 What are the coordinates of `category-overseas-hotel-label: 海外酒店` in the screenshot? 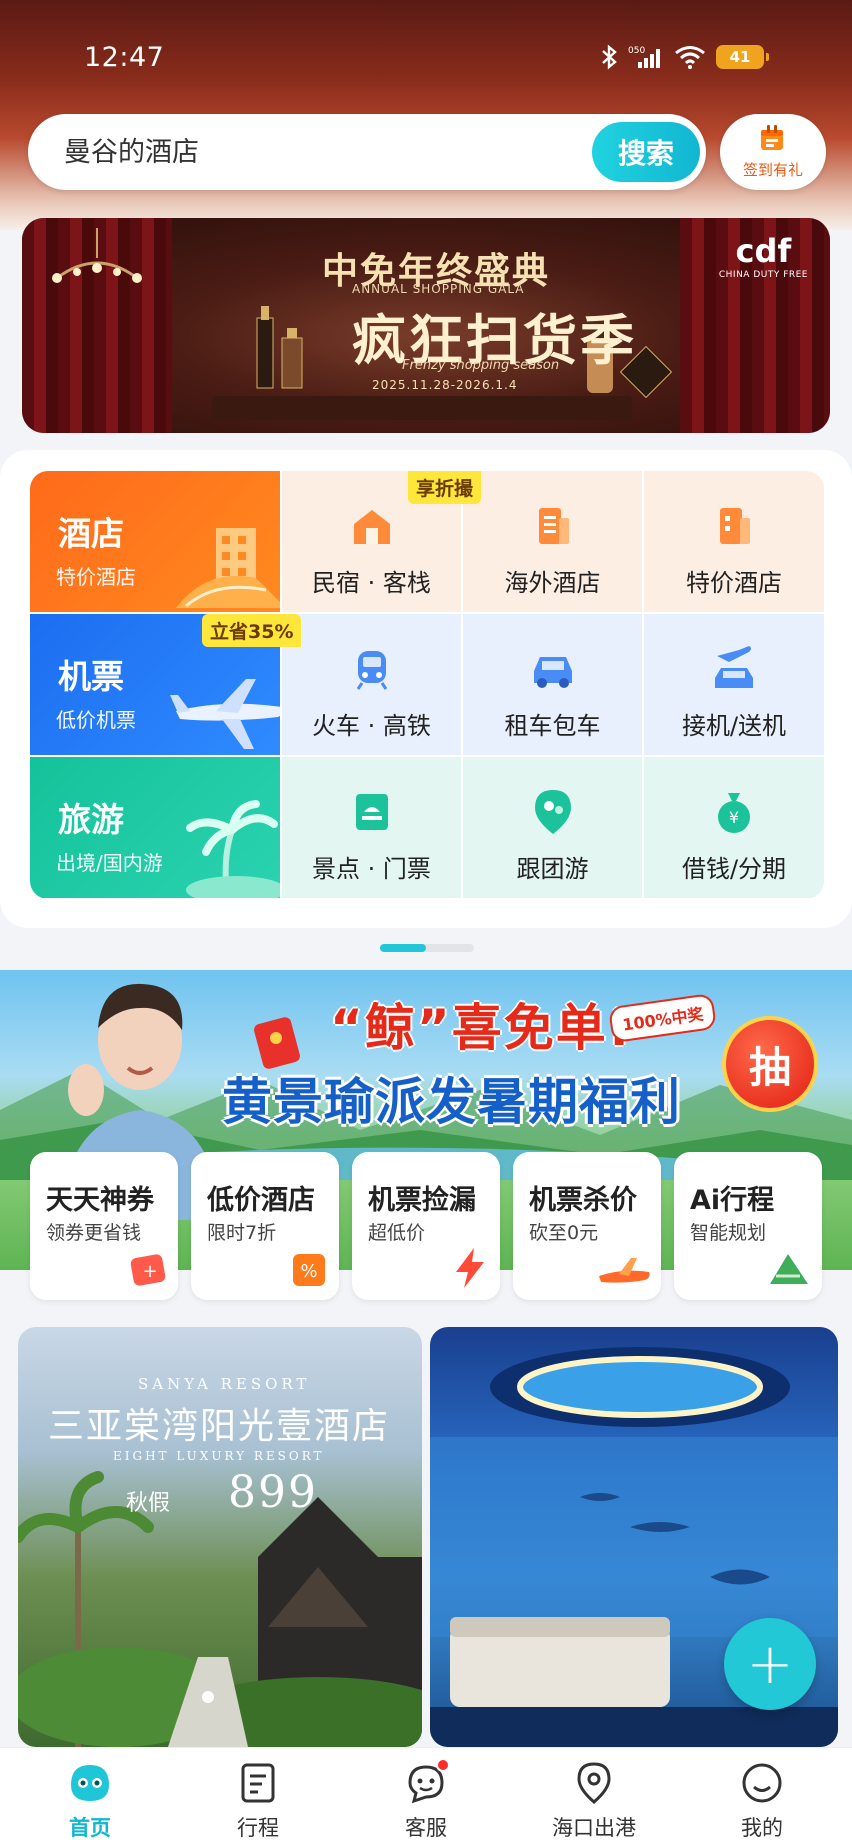 It's located at (552, 583).